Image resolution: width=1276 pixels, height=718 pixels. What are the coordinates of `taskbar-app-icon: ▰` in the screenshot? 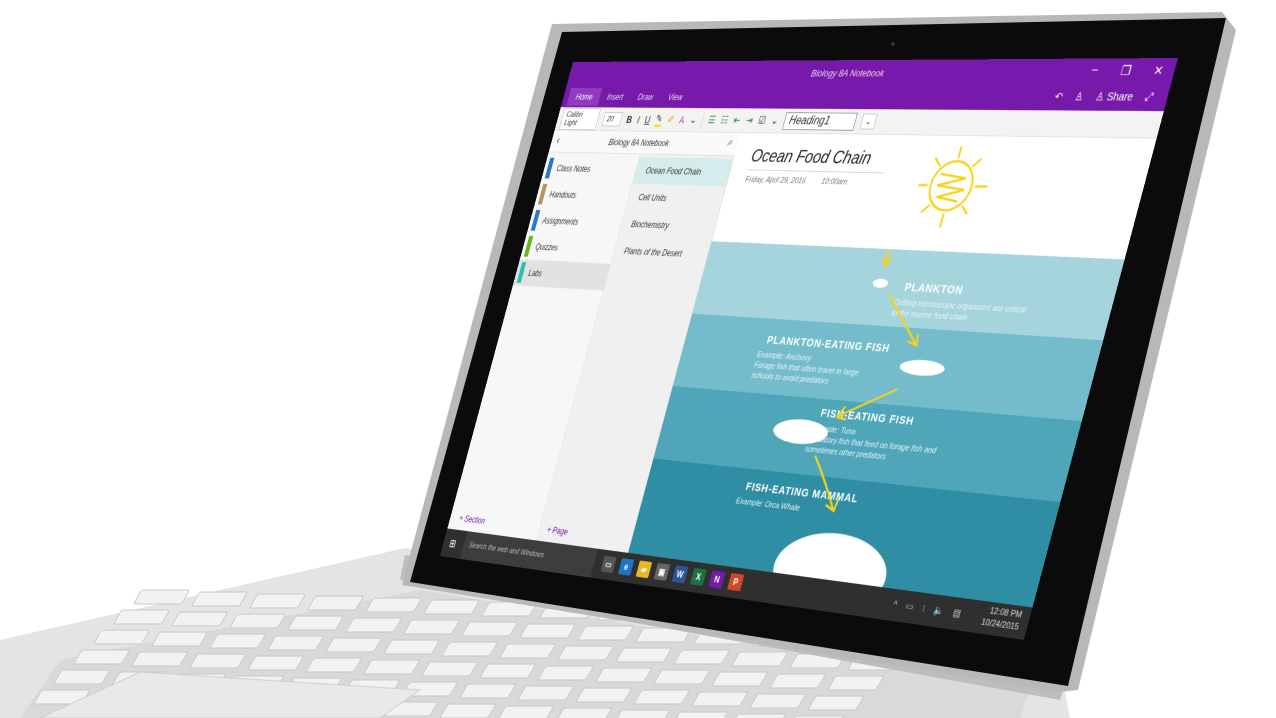 It's located at (644, 569).